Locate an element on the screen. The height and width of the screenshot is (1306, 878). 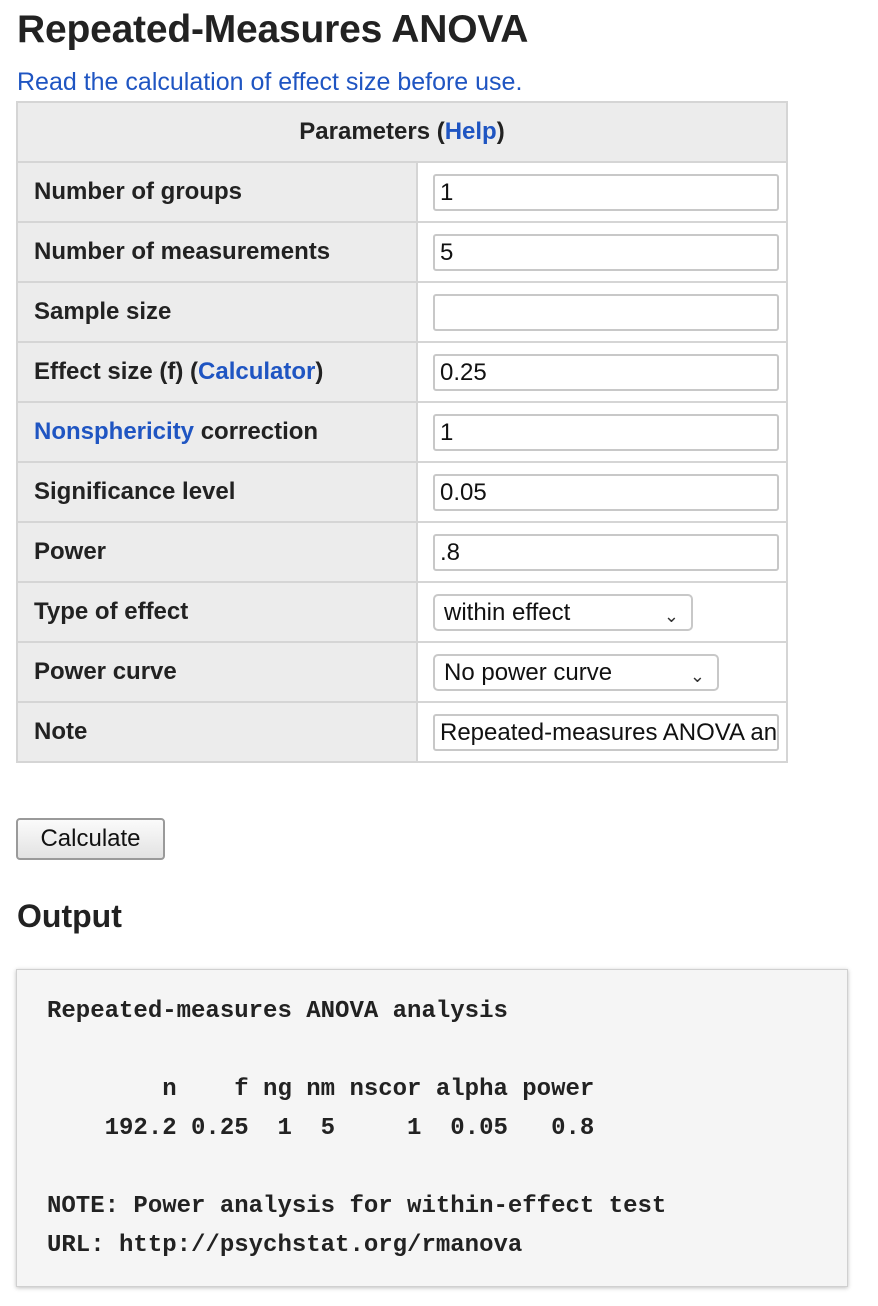
type-of-effect-select: within effect ⌄ is located at coordinates (563, 612).